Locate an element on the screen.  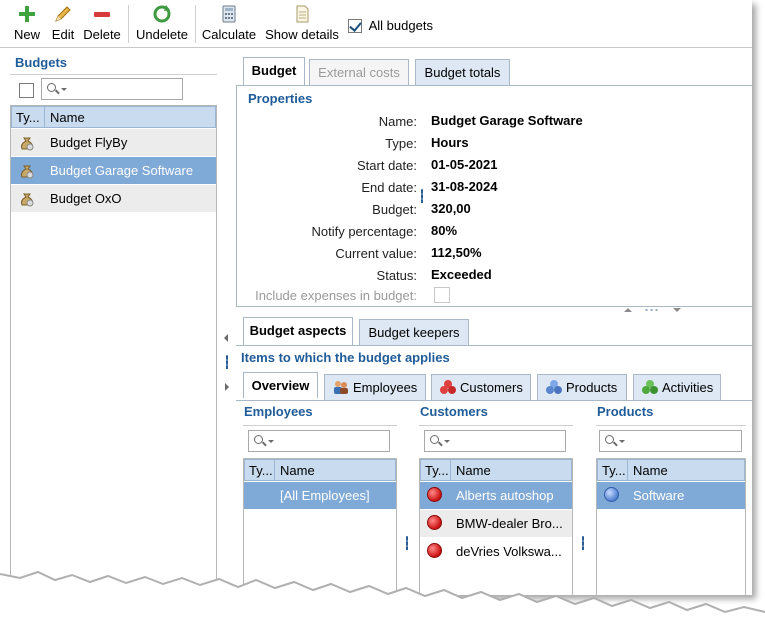
calculate-button: Calculate is located at coordinates (229, 24).